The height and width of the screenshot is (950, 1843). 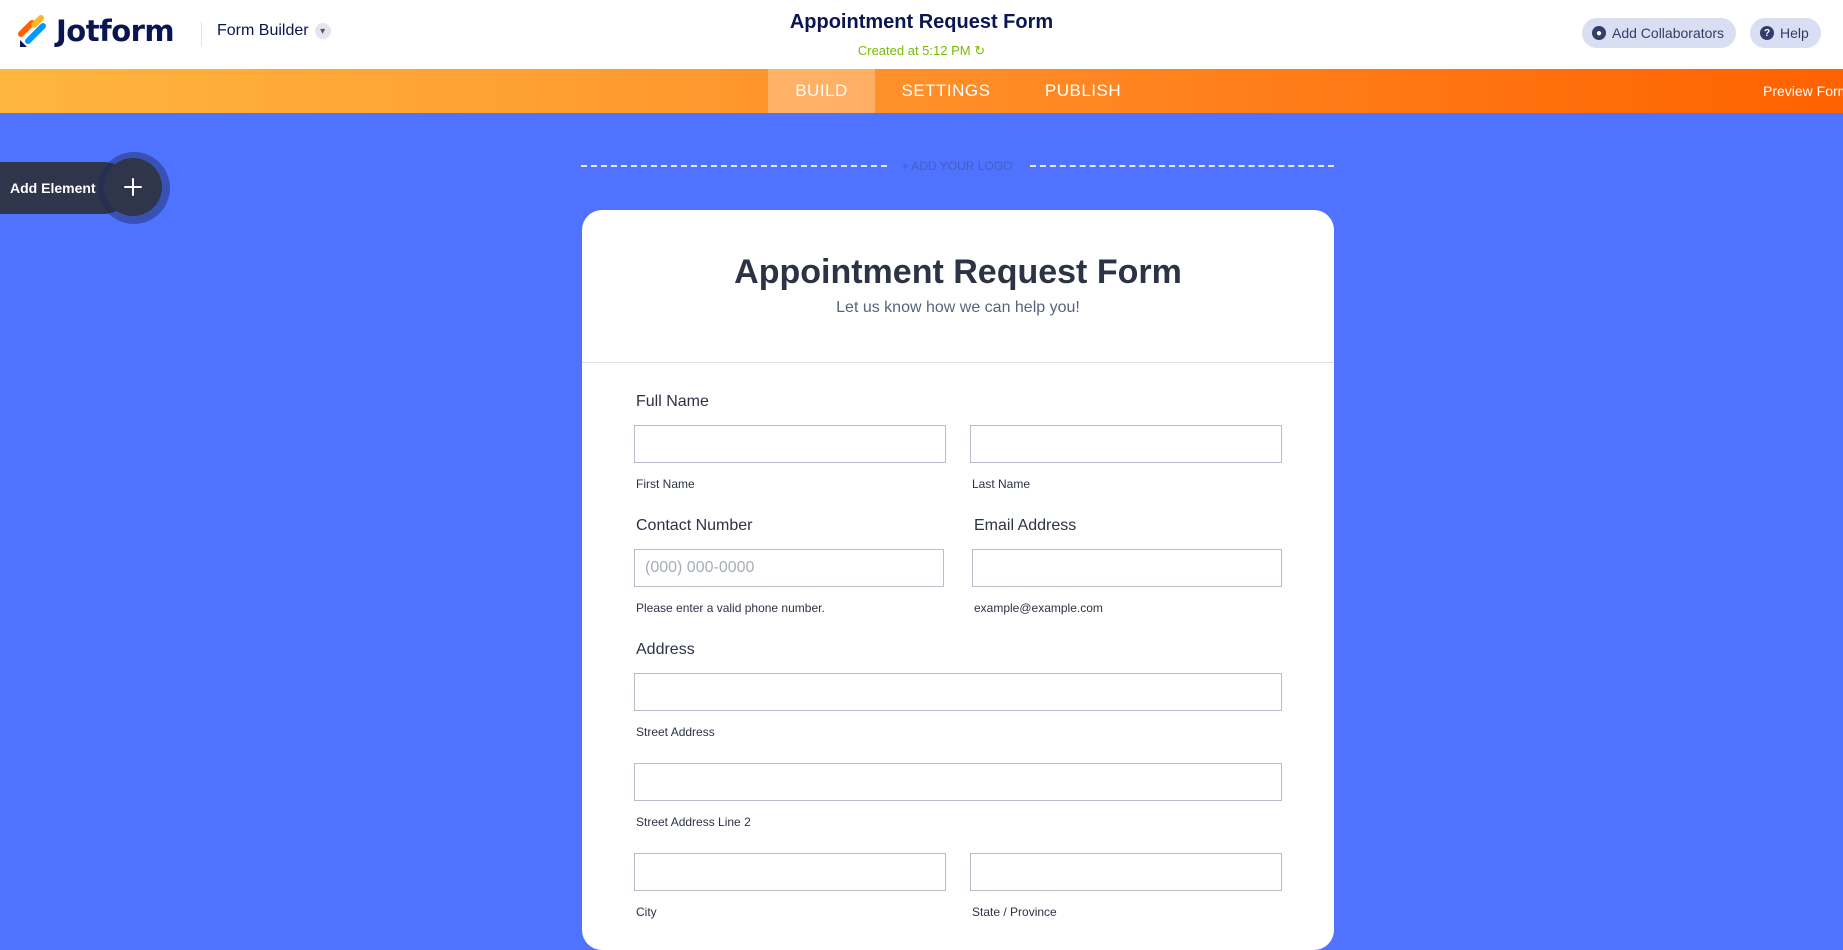 What do you see at coordinates (1668, 33) in the screenshot?
I see `add-collaborators-label: Add Collaborators` at bounding box center [1668, 33].